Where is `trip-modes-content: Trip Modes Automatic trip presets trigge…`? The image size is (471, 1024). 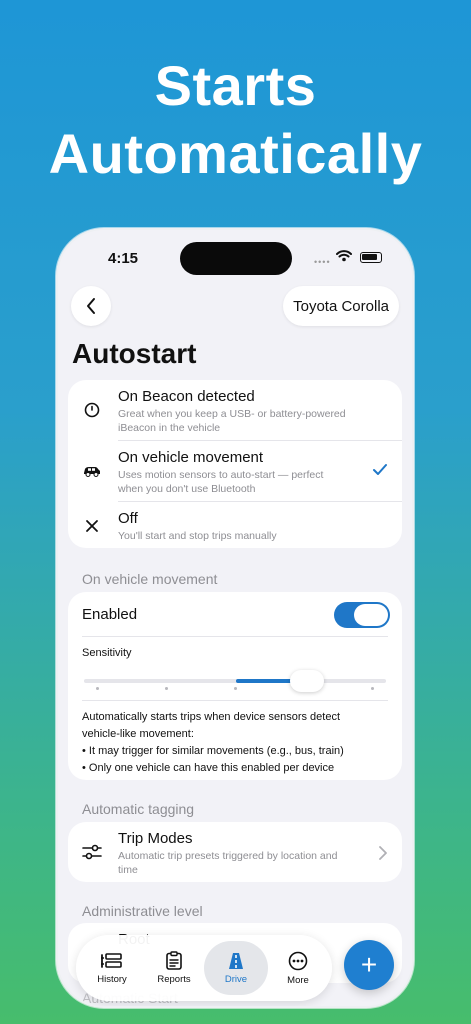 trip-modes-content: Trip Modes Automatic trip presets trigge… is located at coordinates (235, 852).